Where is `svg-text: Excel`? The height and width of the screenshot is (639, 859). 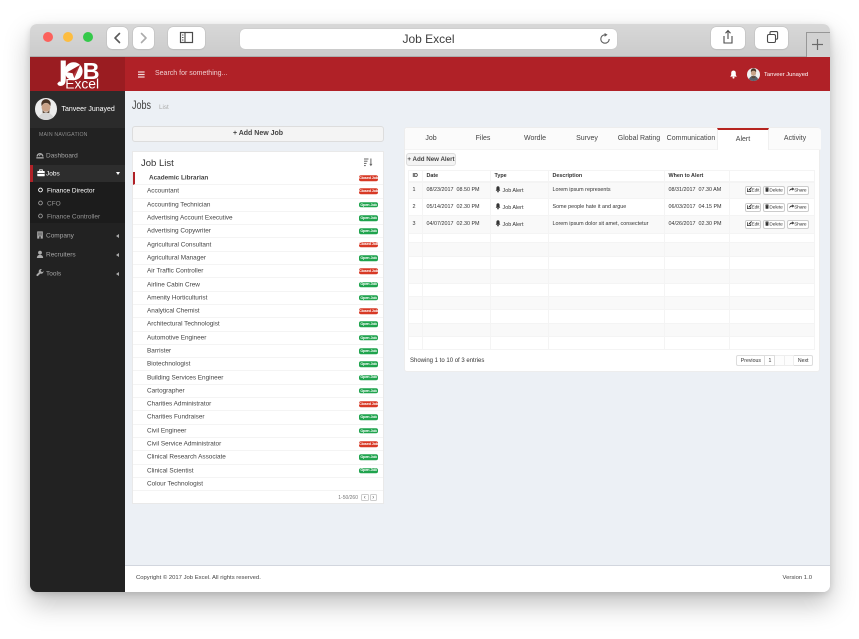 svg-text: Excel is located at coordinates (82, 83).